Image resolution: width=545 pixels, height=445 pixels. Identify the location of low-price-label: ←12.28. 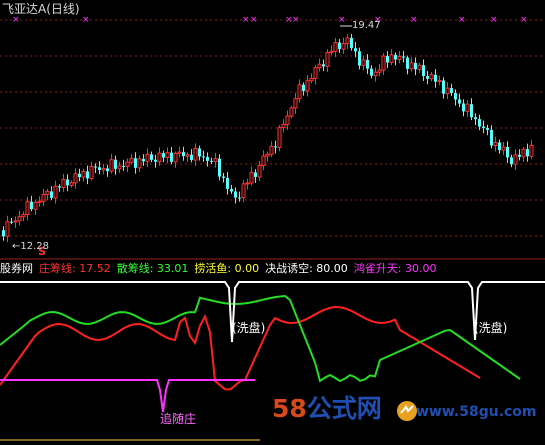
(31, 246).